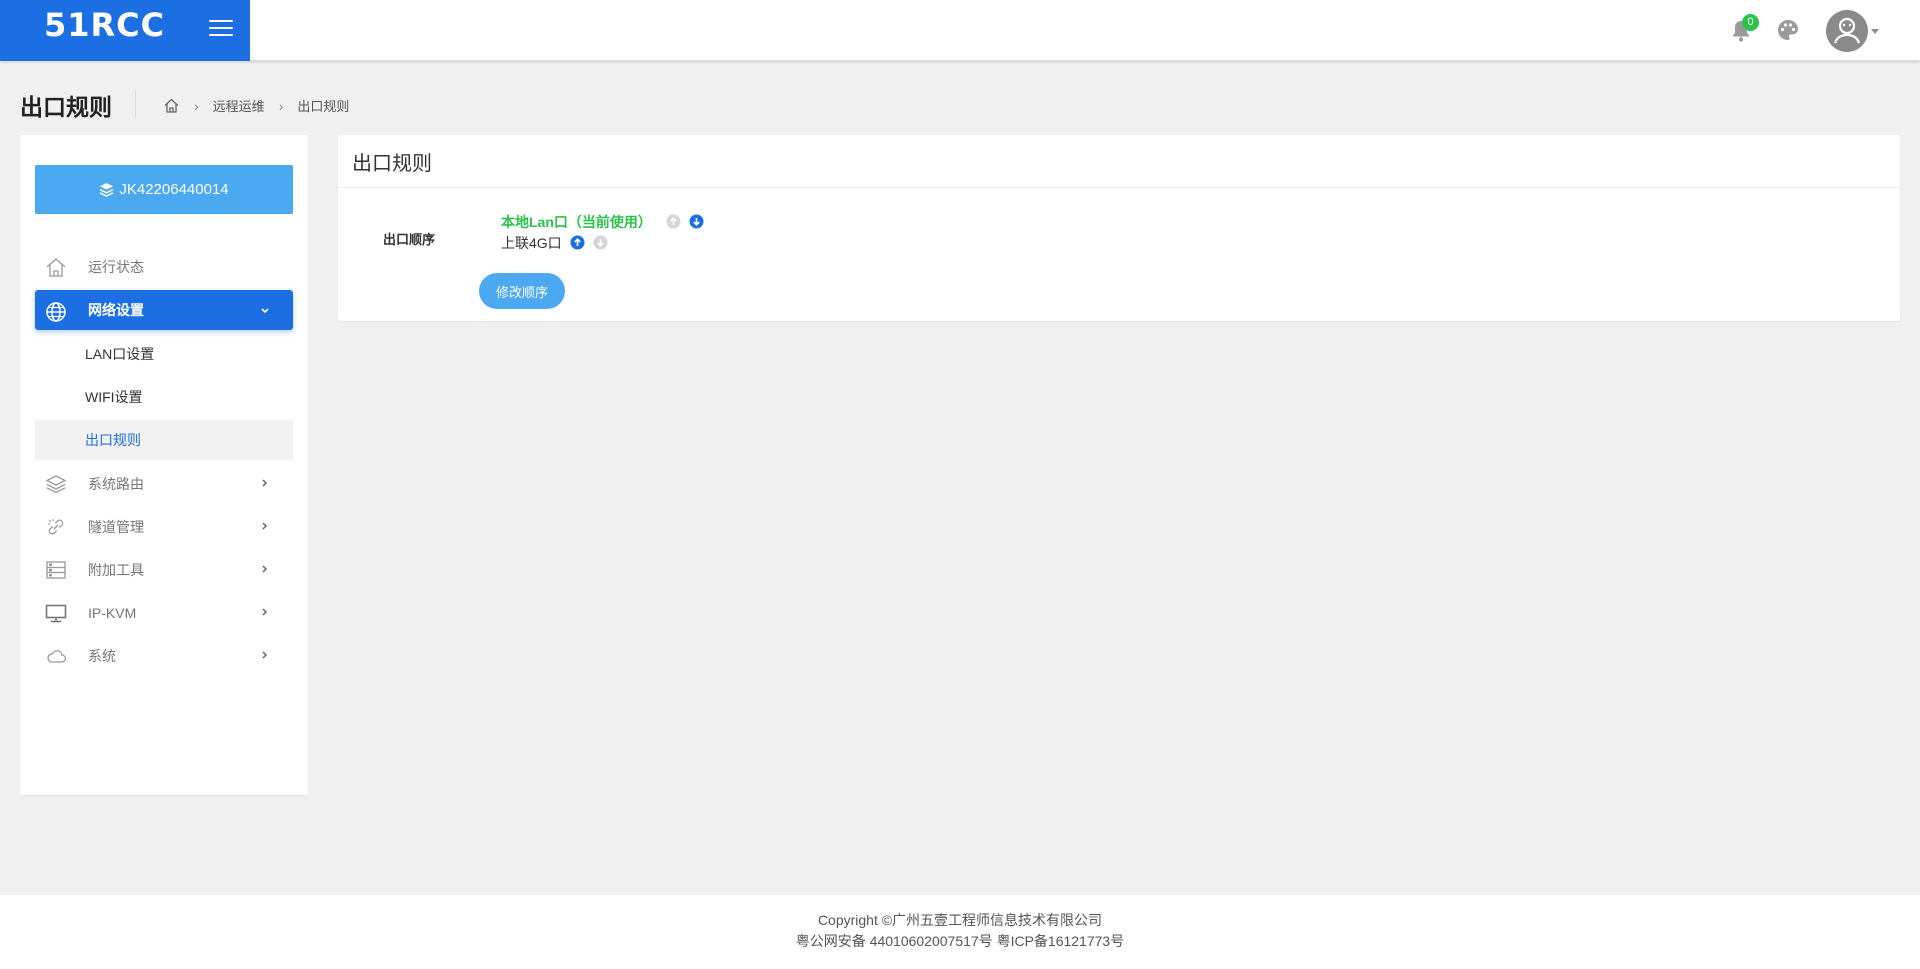 This screenshot has height=969, width=1920. I want to click on link-icon, so click(56, 527).